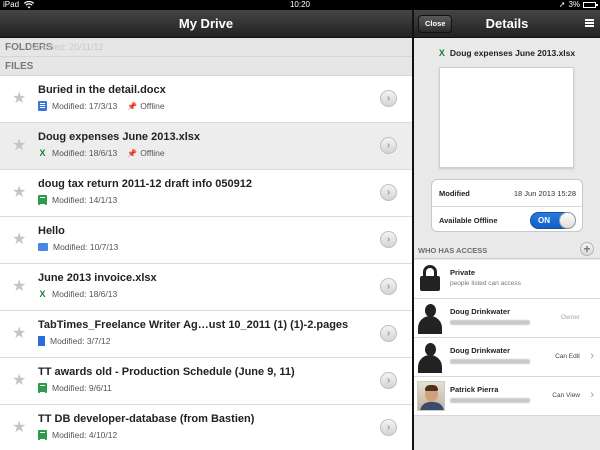  I want to click on modified-label: Modified, so click(454, 193).